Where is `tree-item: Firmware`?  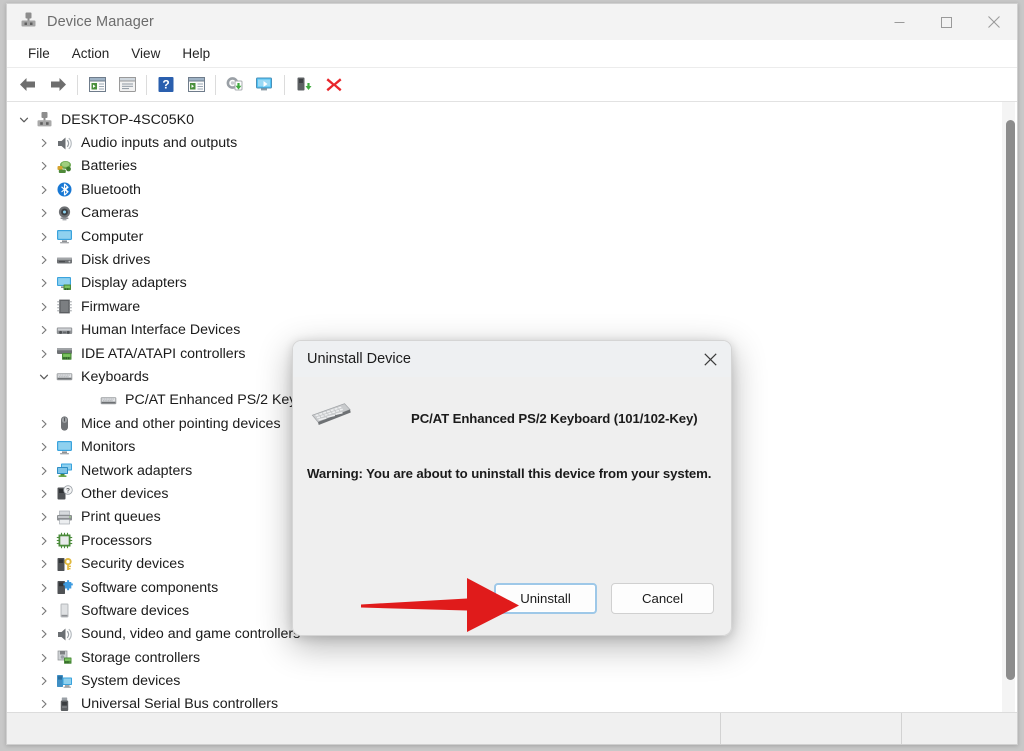
tree-item: Firmware is located at coordinates (503, 306).